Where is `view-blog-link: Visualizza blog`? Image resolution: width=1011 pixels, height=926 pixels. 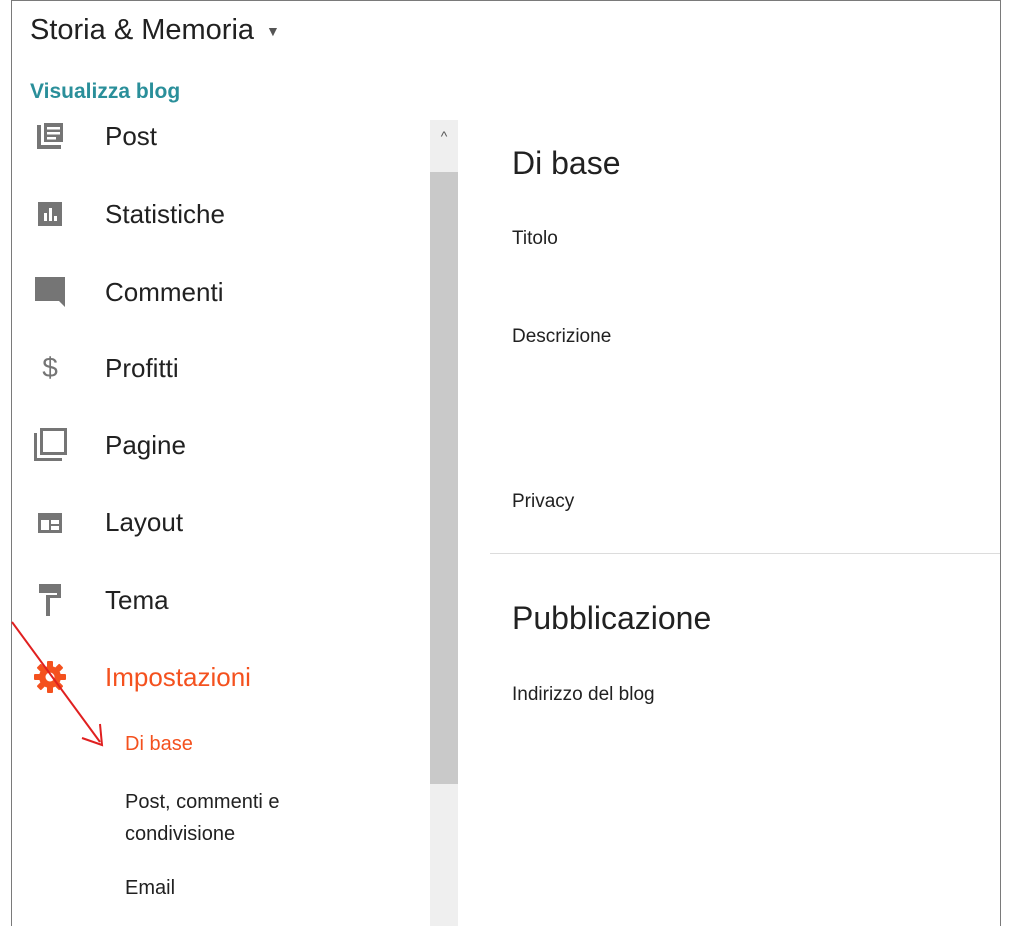
view-blog-link: Visualizza blog is located at coordinates (105, 92).